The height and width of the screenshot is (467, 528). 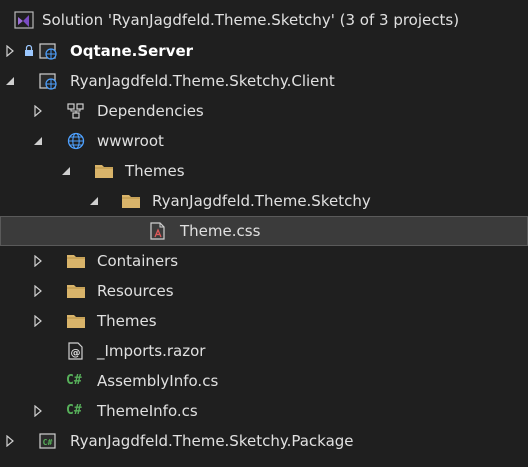 What do you see at coordinates (202, 81) in the screenshot?
I see `project-label-client: RyanJagdfeld.Theme.Sketchy.Client` at bounding box center [202, 81].